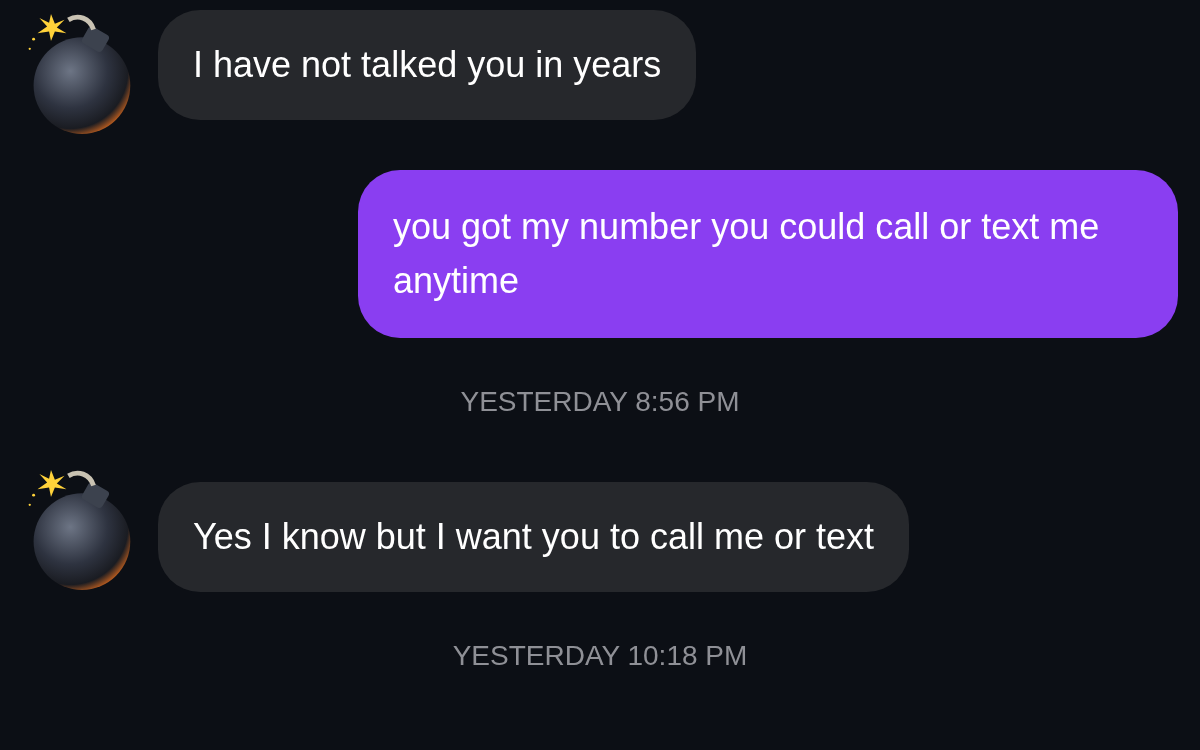 The image size is (1200, 750). I want to click on message-bubble: I have not talked you in years, so click(427, 65).